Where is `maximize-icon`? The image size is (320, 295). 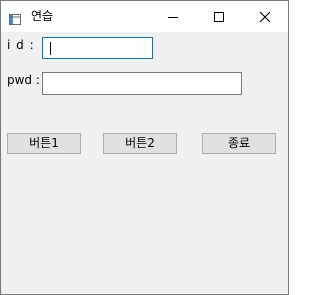
maximize-icon is located at coordinates (219, 17).